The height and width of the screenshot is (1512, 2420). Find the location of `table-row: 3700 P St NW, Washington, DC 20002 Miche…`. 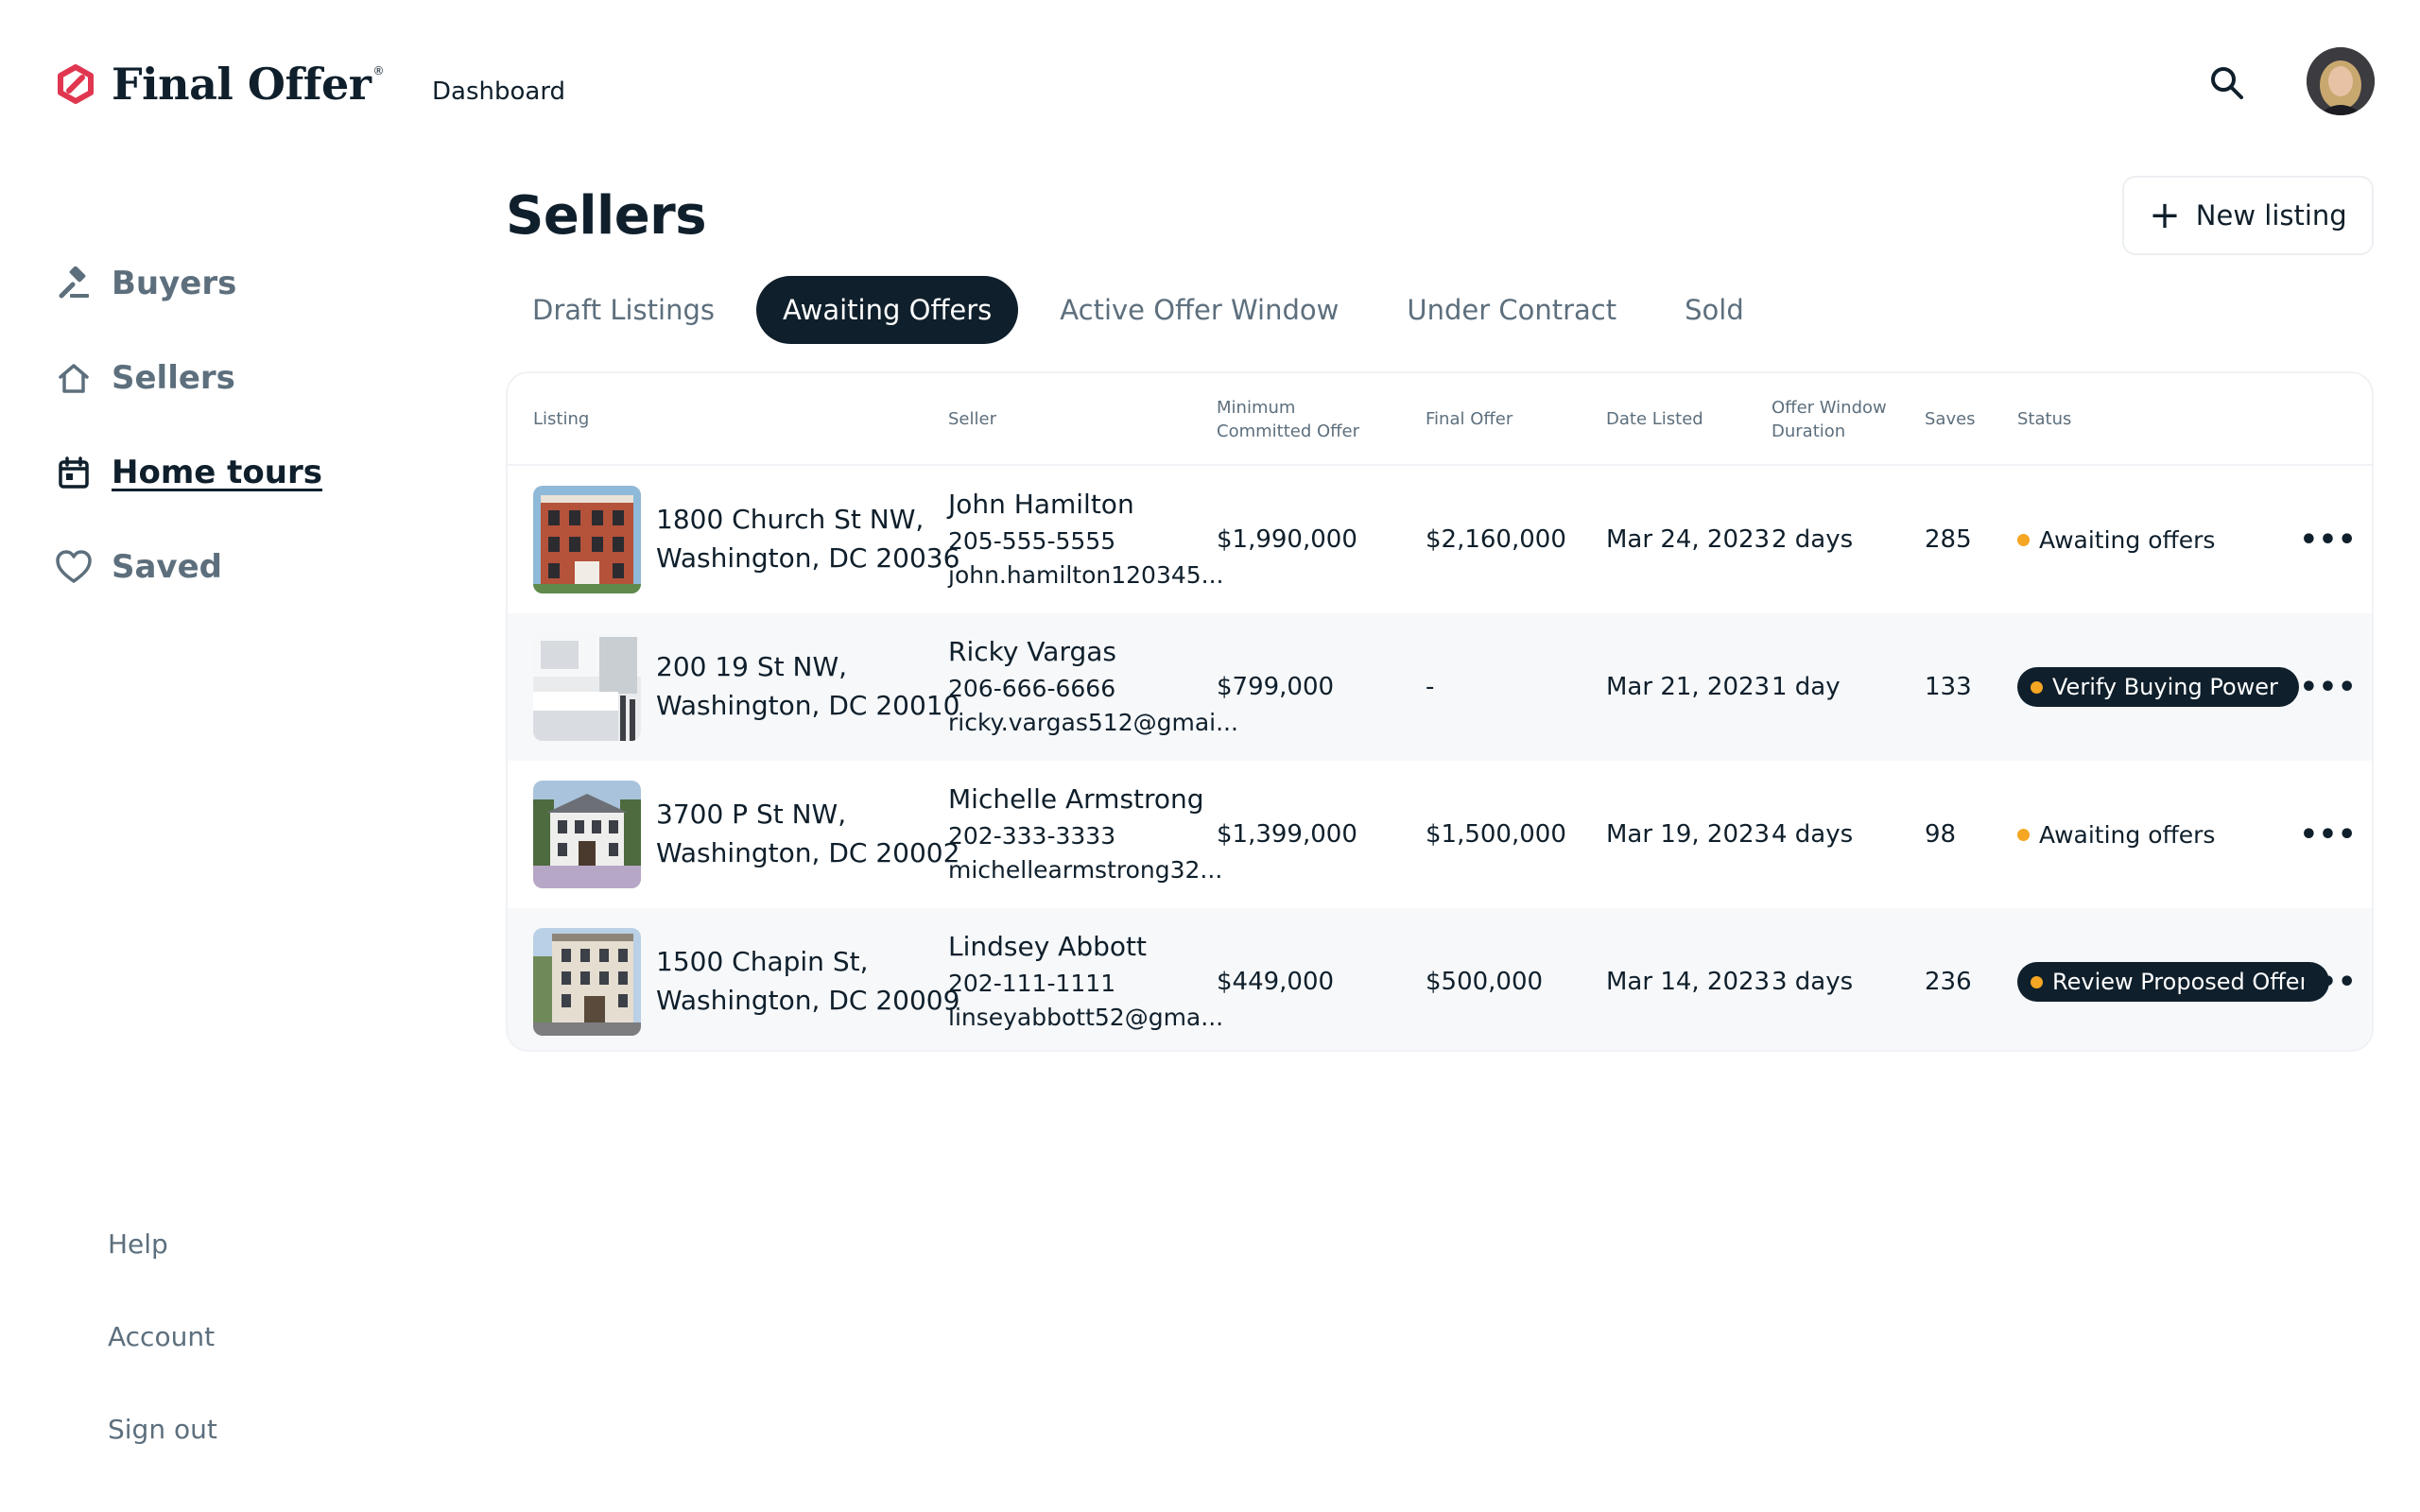

table-row: 3700 P St NW, Washington, DC 20002 Miche… is located at coordinates (1440, 834).